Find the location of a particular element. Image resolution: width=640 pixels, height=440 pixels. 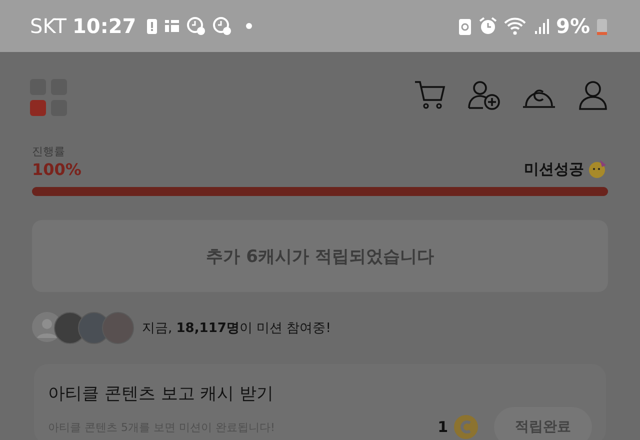

participants-text: 지금, 18,117명이 미션 참여중! is located at coordinates (236, 328).